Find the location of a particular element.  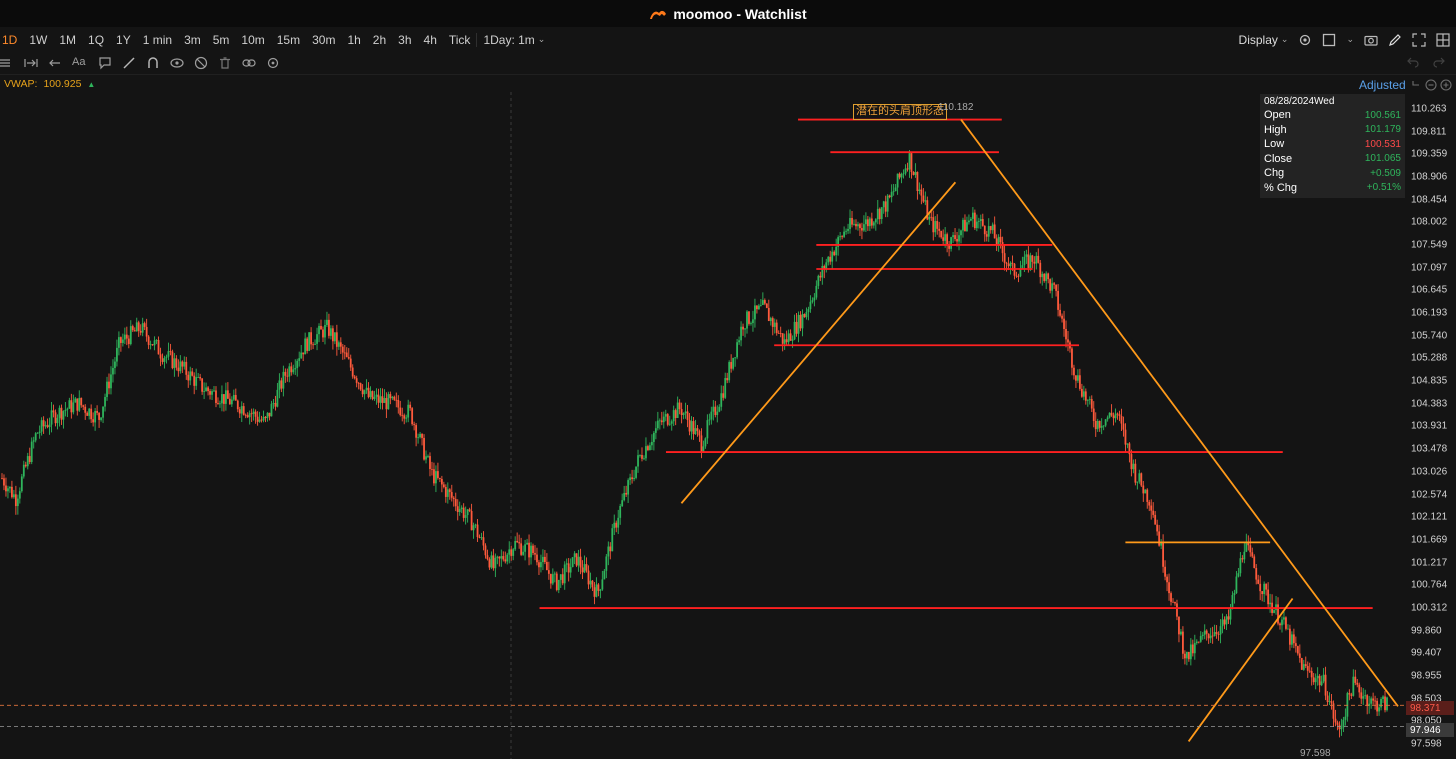

y-tick-label: 107.097 is located at coordinates (1429, 268).